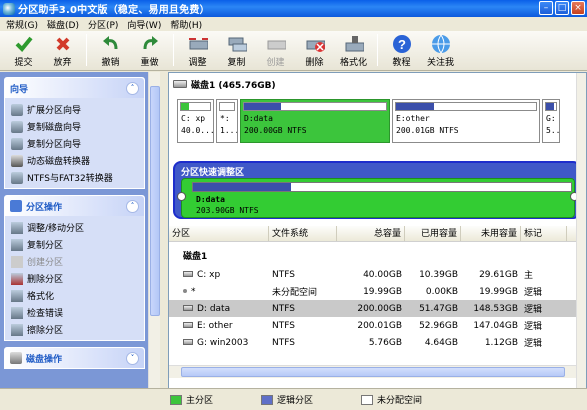  I want to click on create-button: 创建, so click(275, 50).